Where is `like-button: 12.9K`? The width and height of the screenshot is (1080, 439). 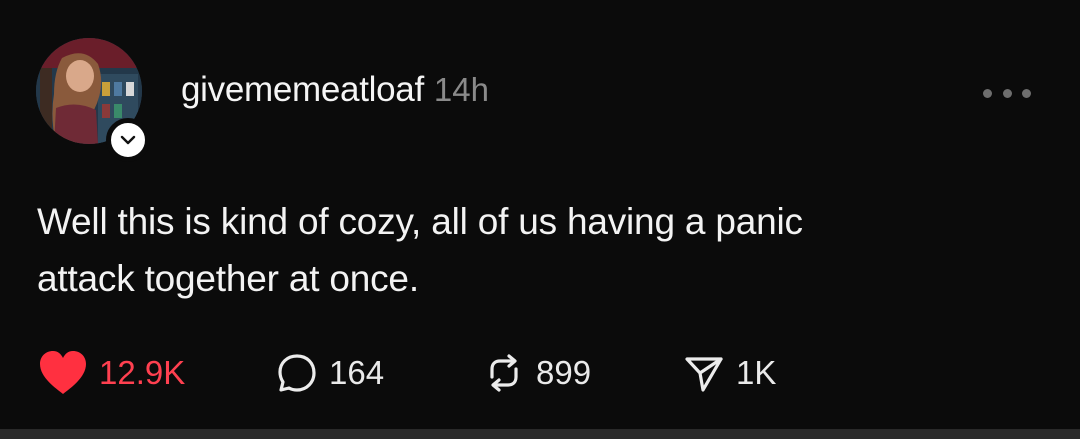
like-button: 12.9K is located at coordinates (111, 373).